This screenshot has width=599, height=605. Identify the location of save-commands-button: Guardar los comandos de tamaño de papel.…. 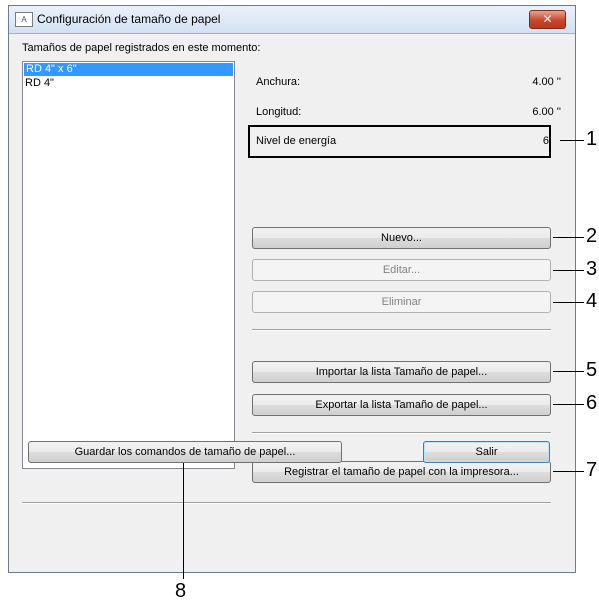
(185, 452).